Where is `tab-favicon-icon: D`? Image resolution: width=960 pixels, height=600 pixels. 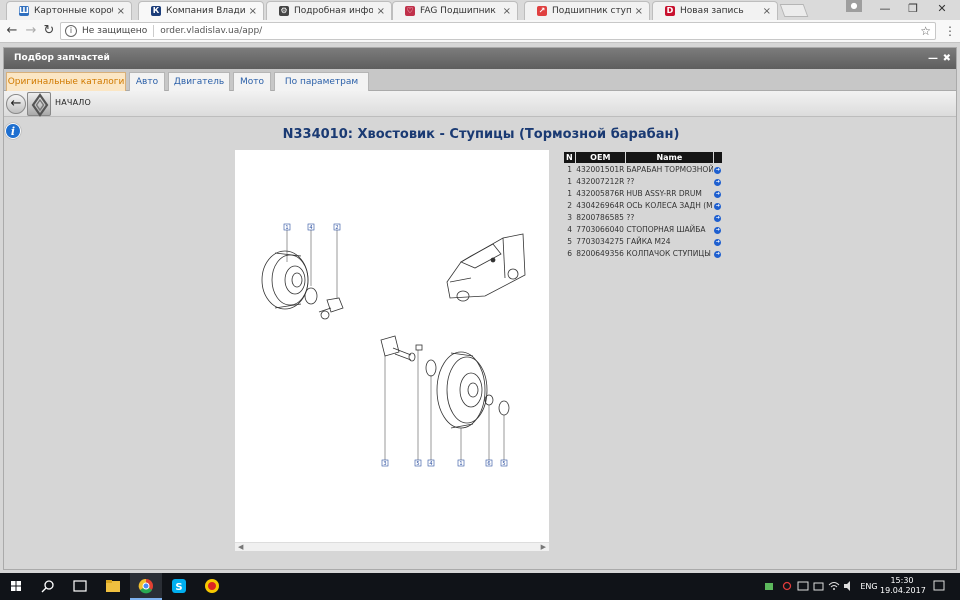
tab-favicon-icon: D is located at coordinates (670, 11).